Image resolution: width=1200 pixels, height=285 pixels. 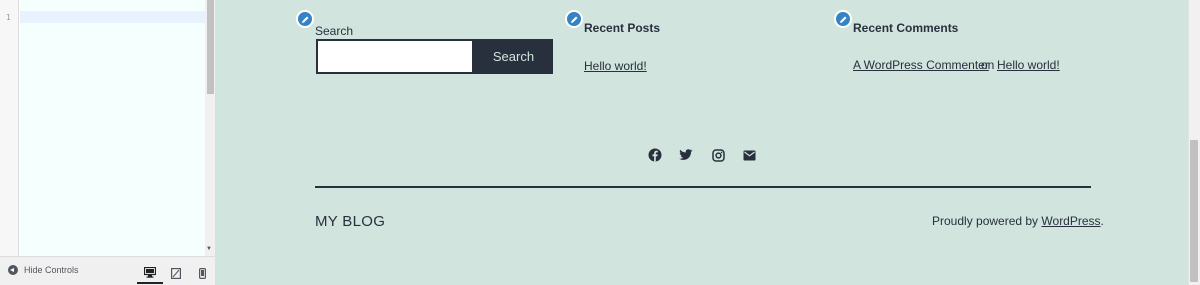 I want to click on footer-divider, so click(x=703, y=187).